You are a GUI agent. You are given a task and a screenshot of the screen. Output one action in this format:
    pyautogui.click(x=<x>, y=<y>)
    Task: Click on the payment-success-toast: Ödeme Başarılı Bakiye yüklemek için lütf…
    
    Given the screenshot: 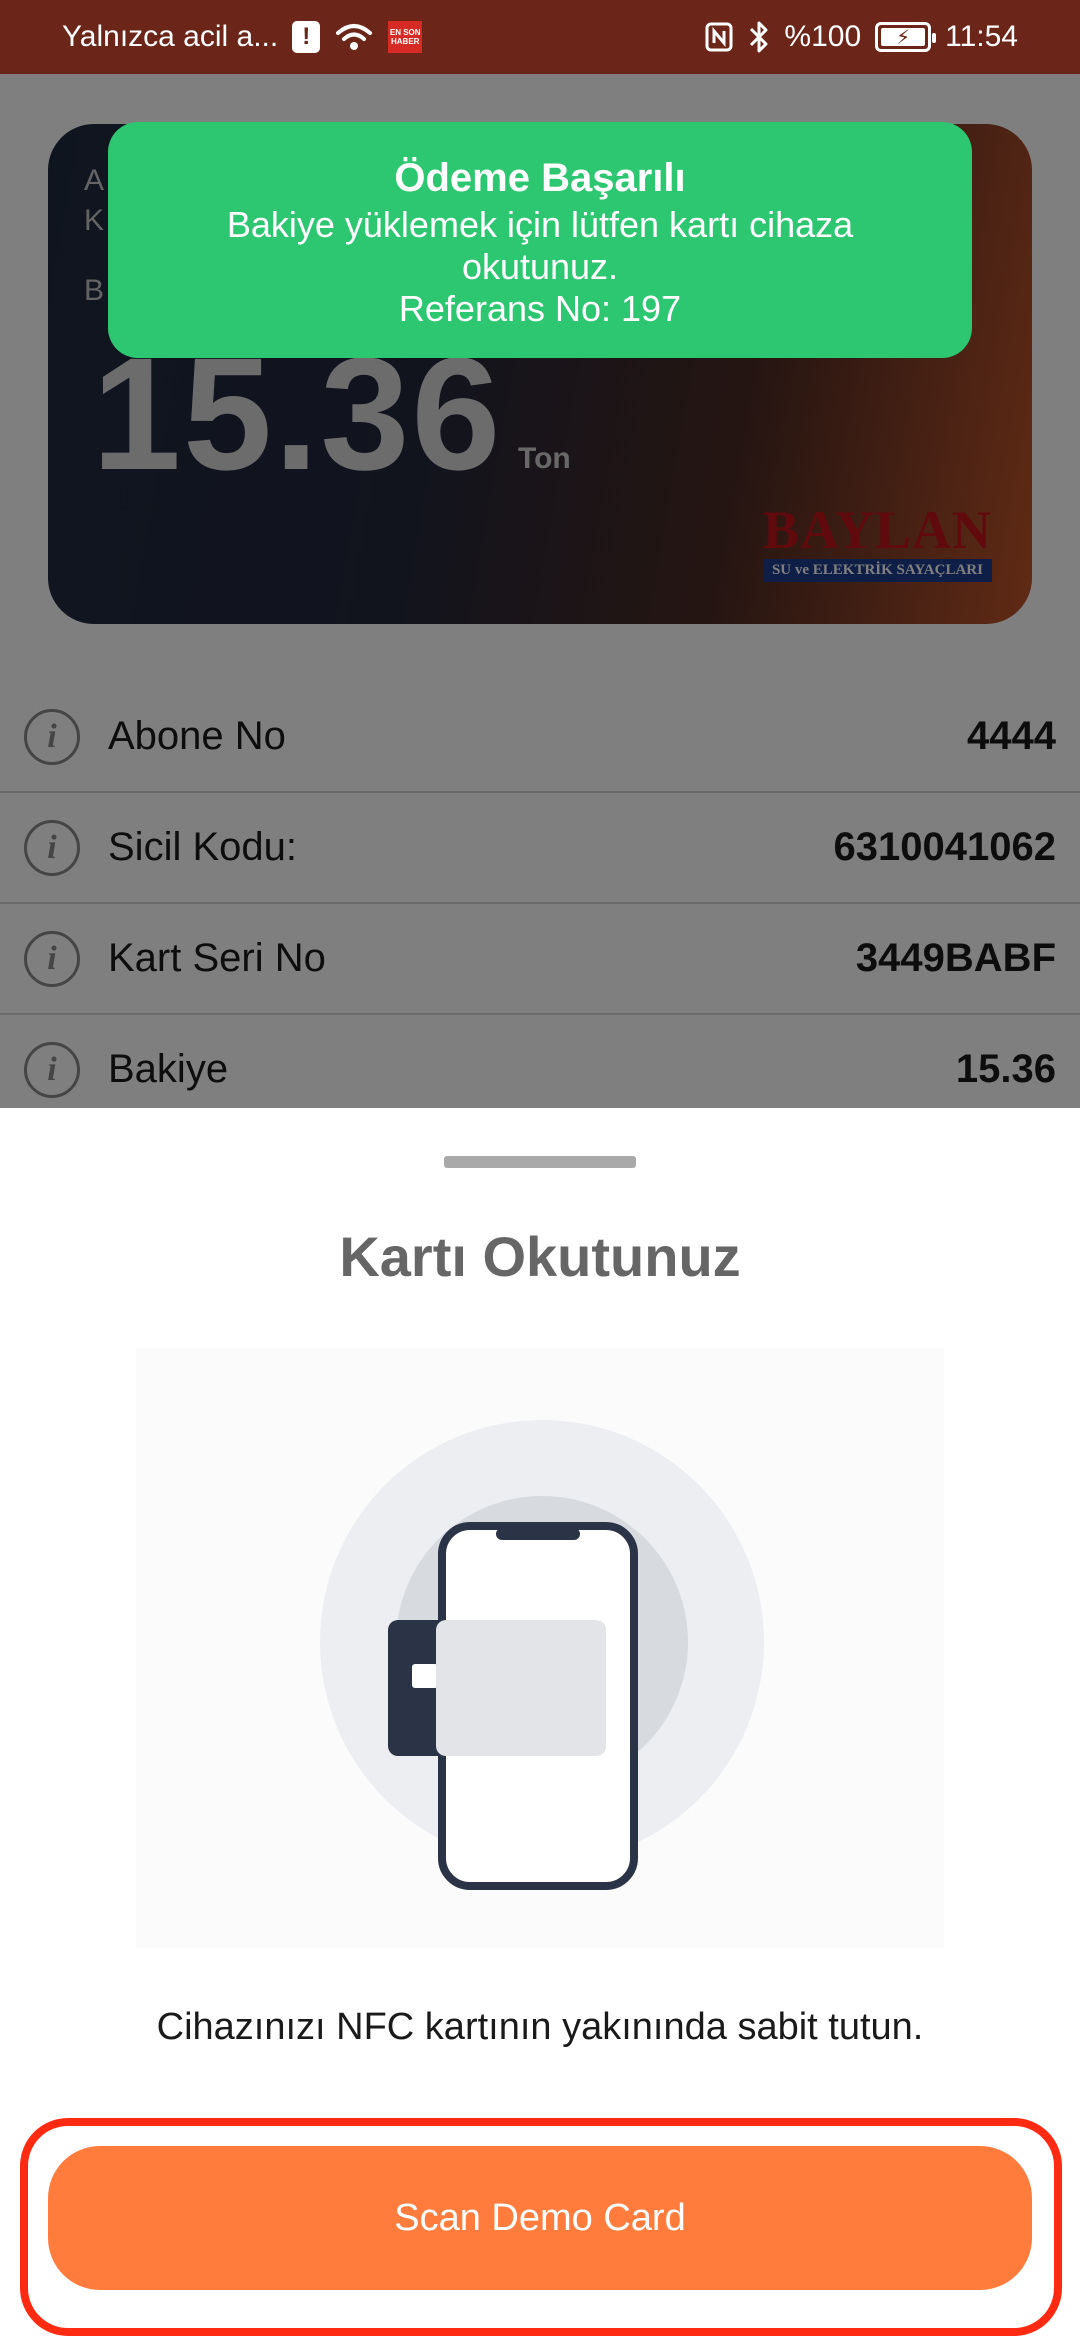 What is the action you would take?
    pyautogui.click(x=540, y=240)
    